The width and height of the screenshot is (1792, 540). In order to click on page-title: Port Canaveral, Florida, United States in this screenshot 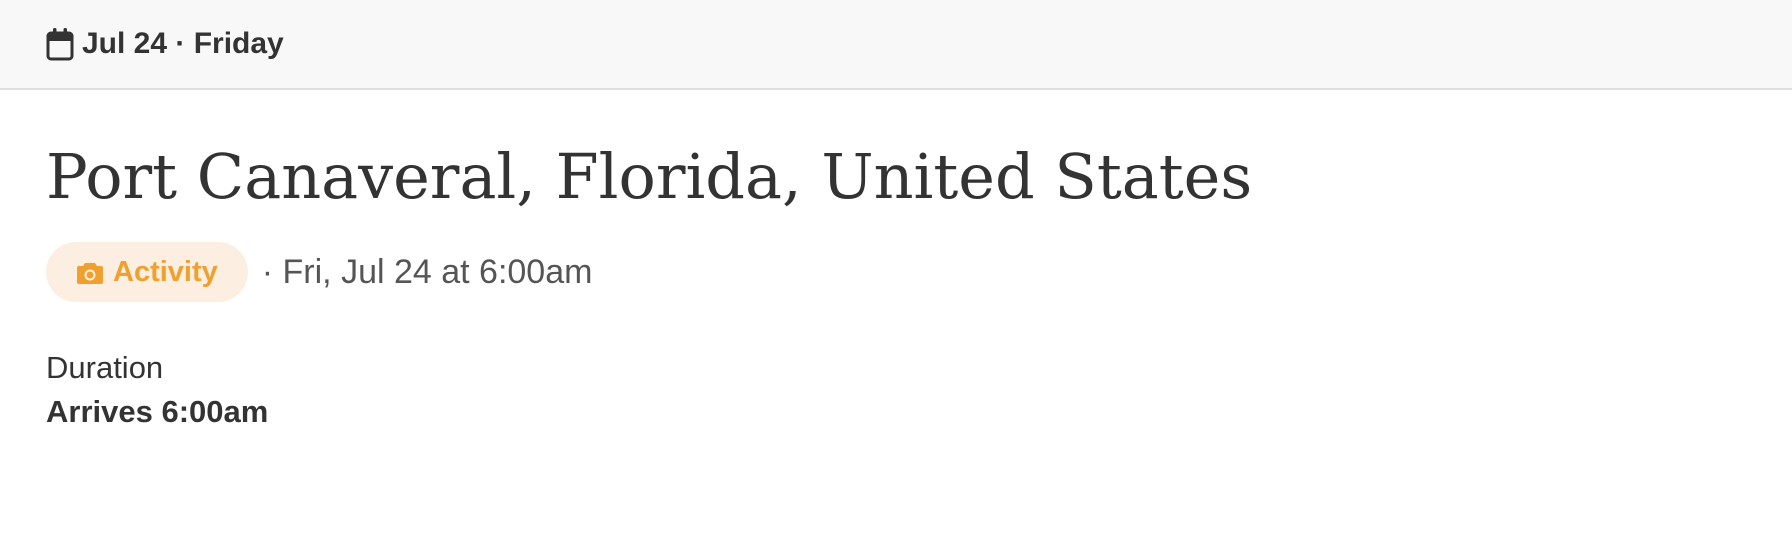, I will do `click(649, 176)`.